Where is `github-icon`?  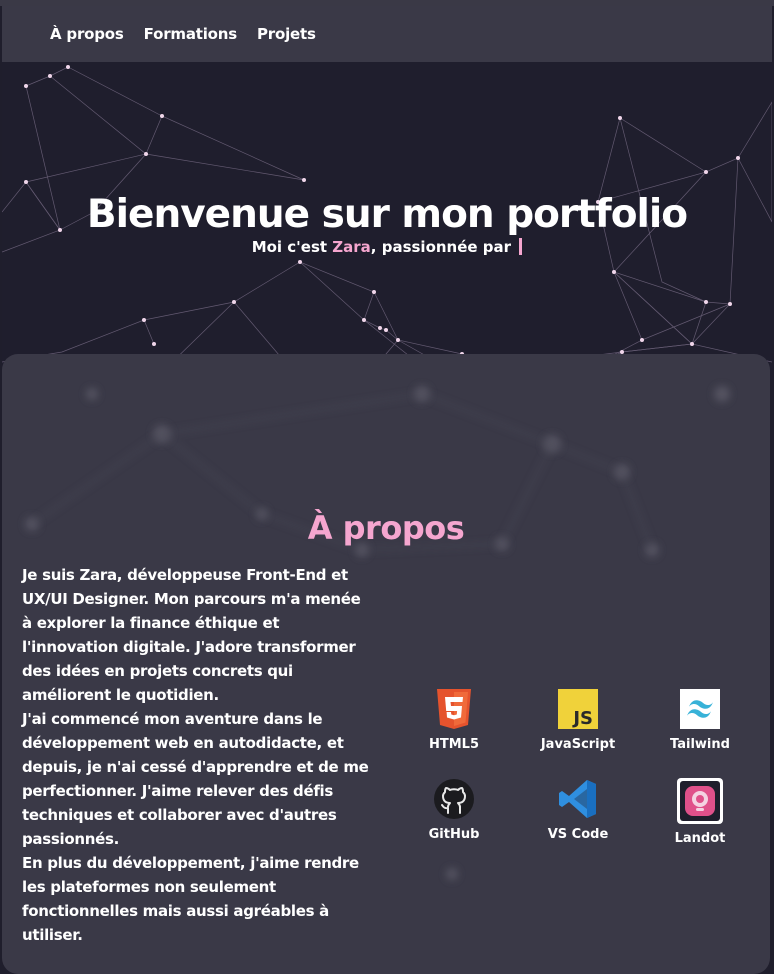
github-icon is located at coordinates (454, 799).